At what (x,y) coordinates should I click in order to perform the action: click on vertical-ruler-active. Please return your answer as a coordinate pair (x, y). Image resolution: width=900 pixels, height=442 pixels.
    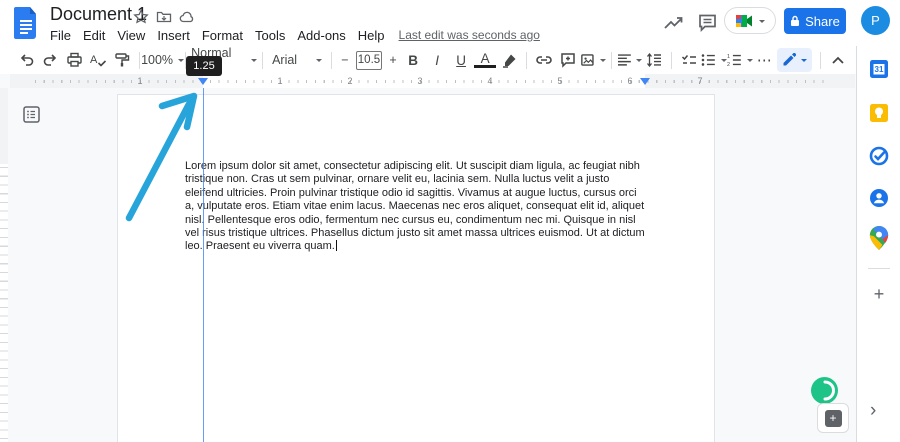
    Looking at the image, I should click on (4, 303).